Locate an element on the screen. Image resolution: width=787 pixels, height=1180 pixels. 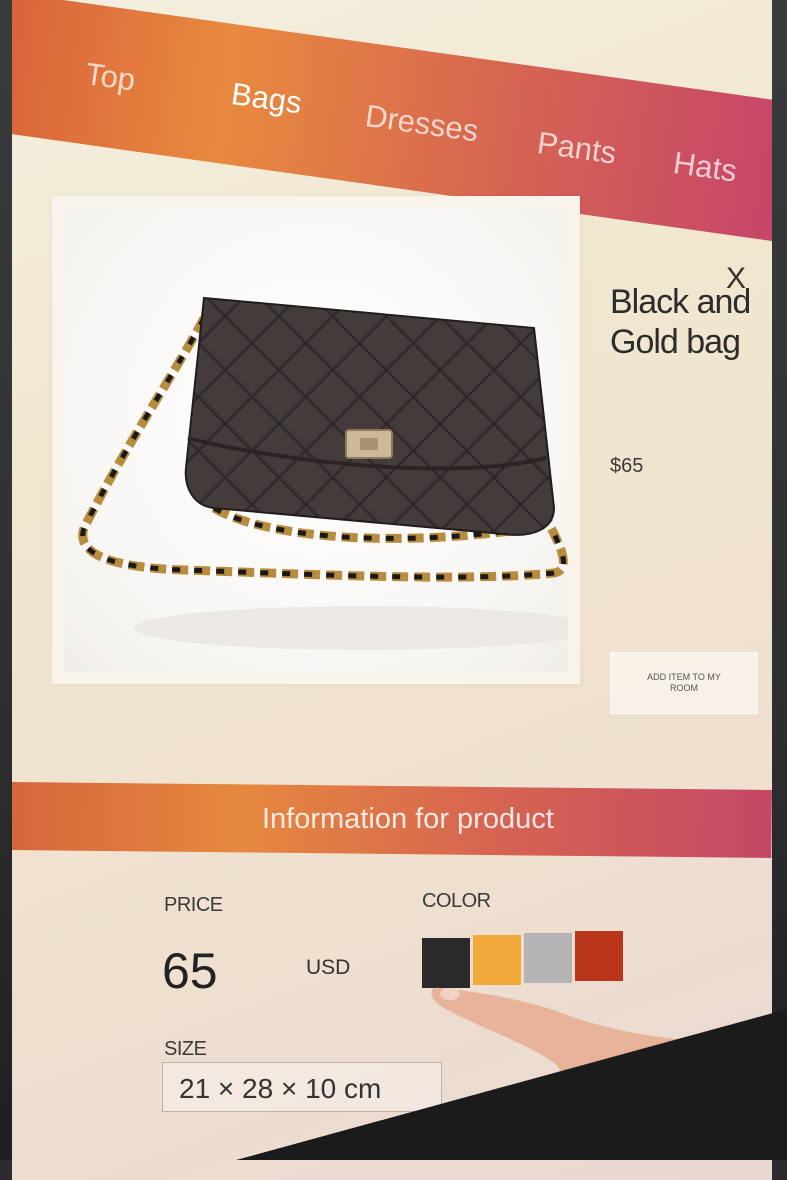
product-title: Black and Gold bag is located at coordinates (680, 322).